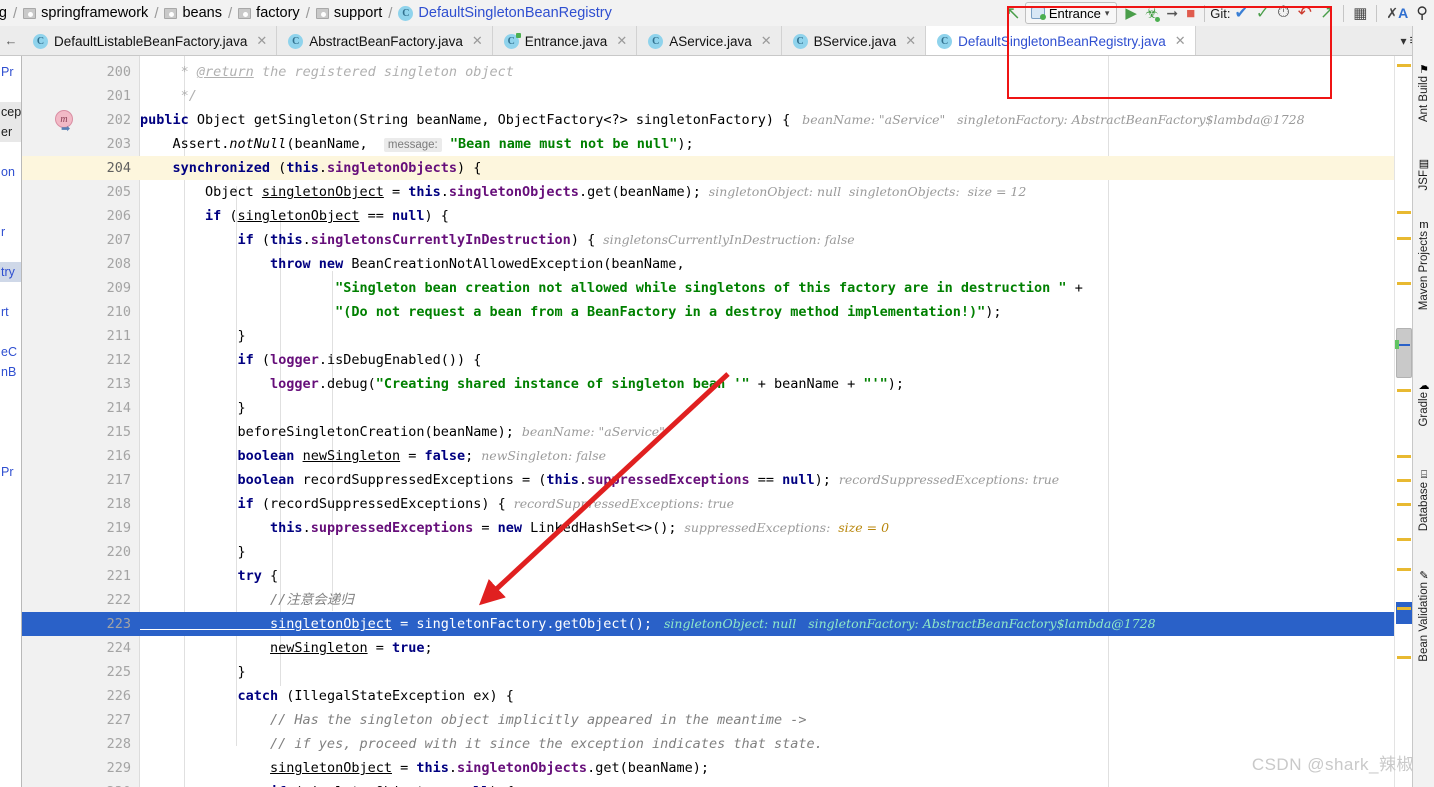 The height and width of the screenshot is (787, 1434). What do you see at coordinates (767, 696) in the screenshot?
I see `code-line: catch (IllegalStateException ex) {` at bounding box center [767, 696].